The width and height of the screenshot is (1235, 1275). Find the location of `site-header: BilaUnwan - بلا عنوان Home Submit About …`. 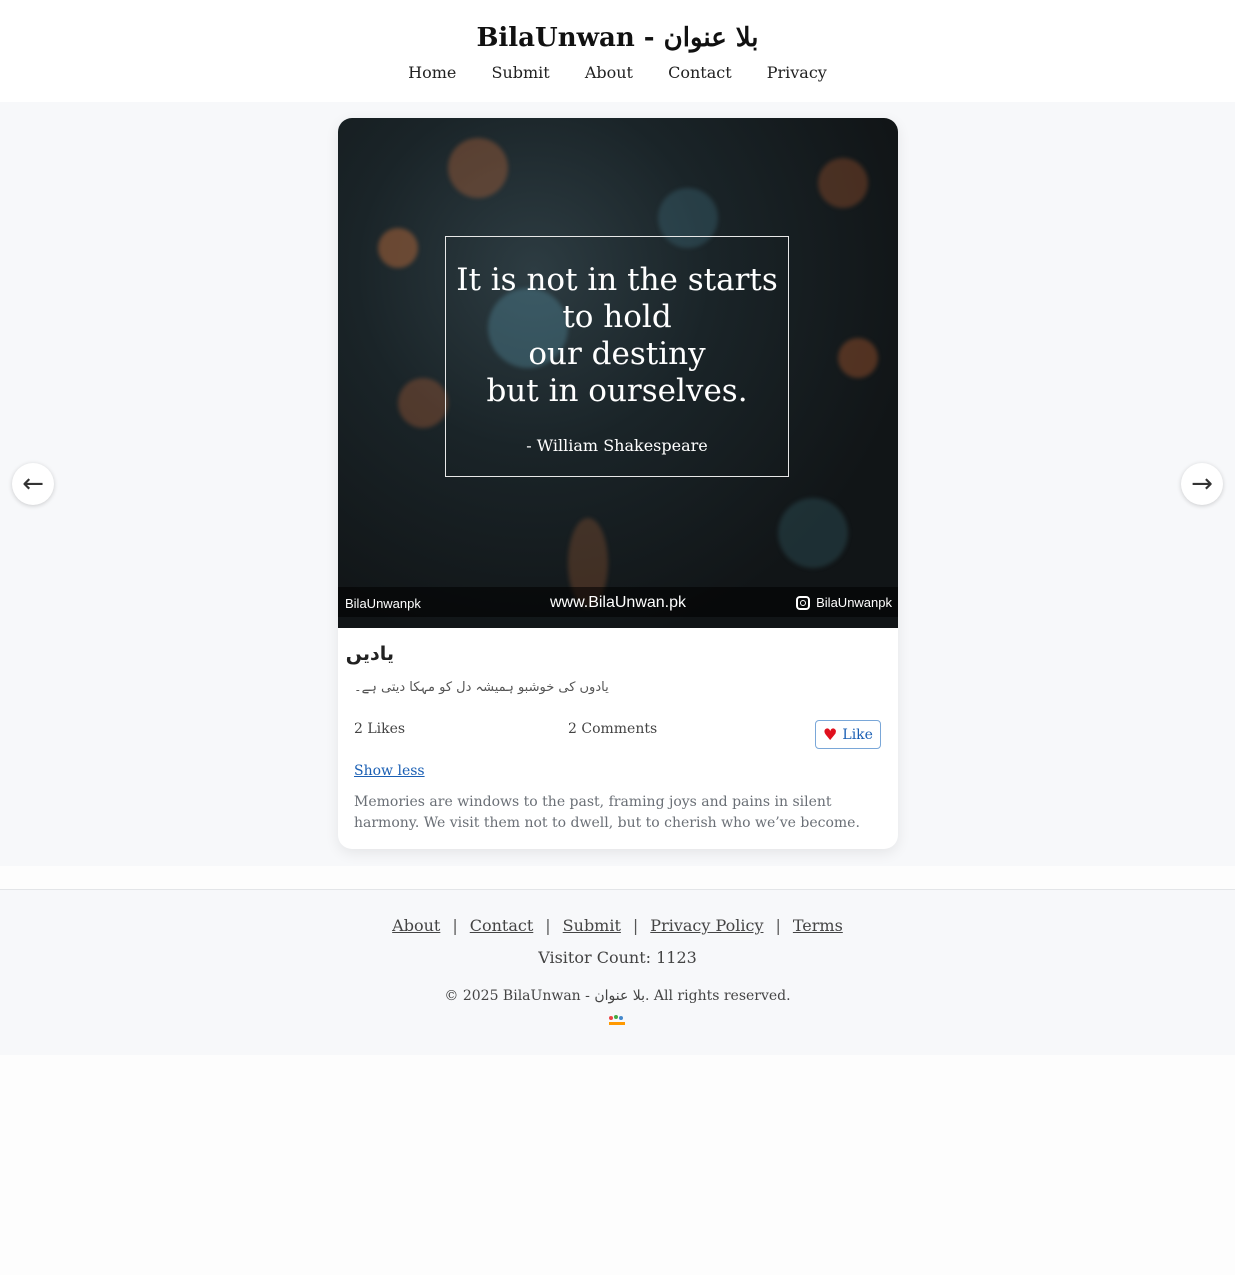

site-header: BilaUnwan - بلا عنوان Home Submit About … is located at coordinates (617, 51).